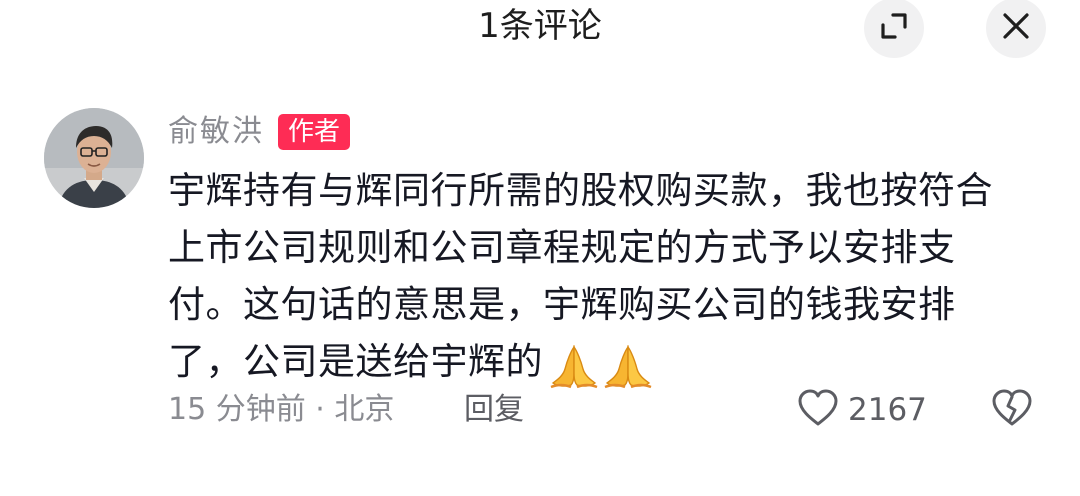  What do you see at coordinates (314, 132) in the screenshot?
I see `author-badge: 作者` at bounding box center [314, 132].